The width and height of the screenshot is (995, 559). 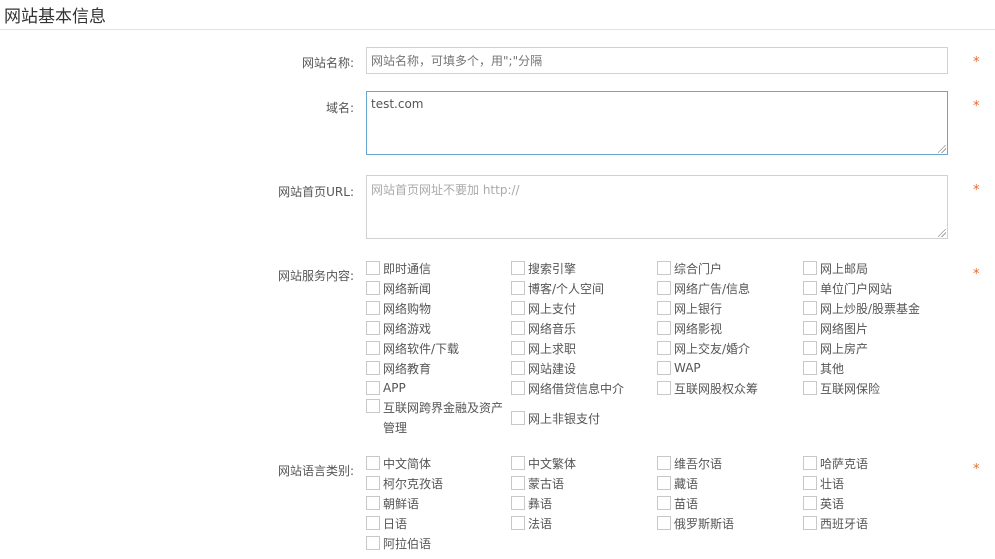 I want to click on language-option: 中文繁体, so click(x=543, y=463).